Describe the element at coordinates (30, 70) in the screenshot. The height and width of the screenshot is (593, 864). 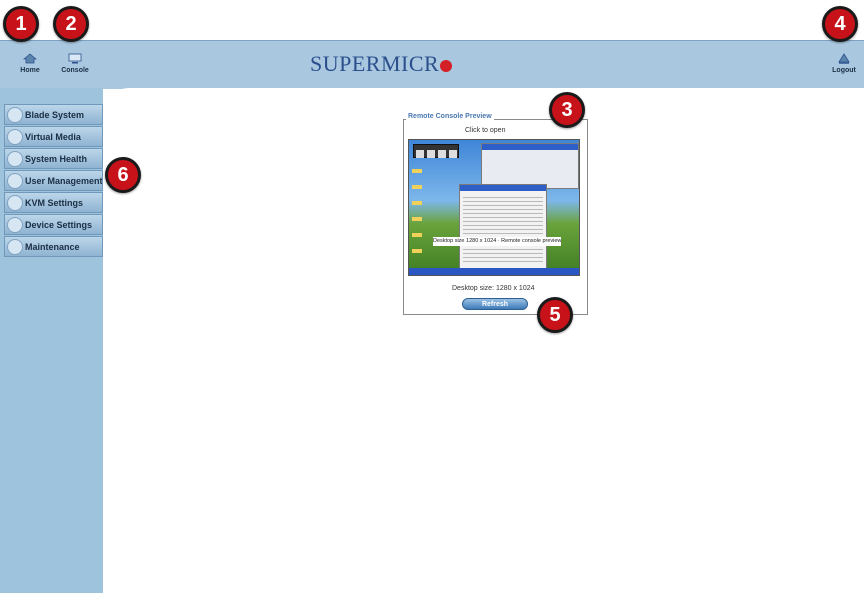
I see `home-label: Home` at that location.